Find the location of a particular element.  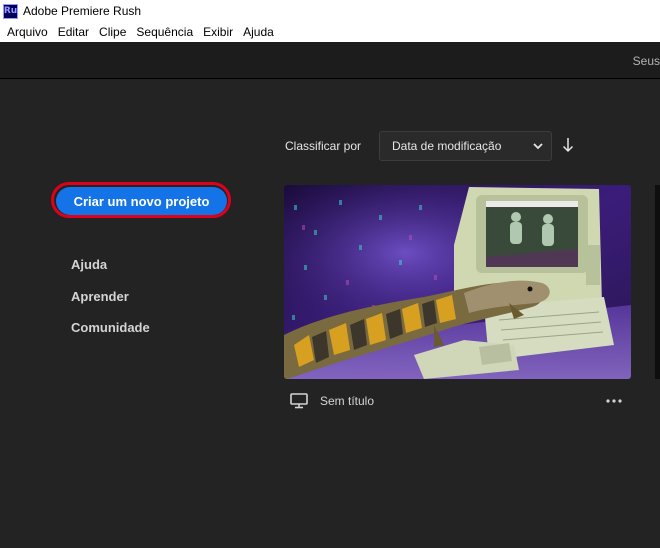

menu-sequencia: Sequência is located at coordinates (164, 32).